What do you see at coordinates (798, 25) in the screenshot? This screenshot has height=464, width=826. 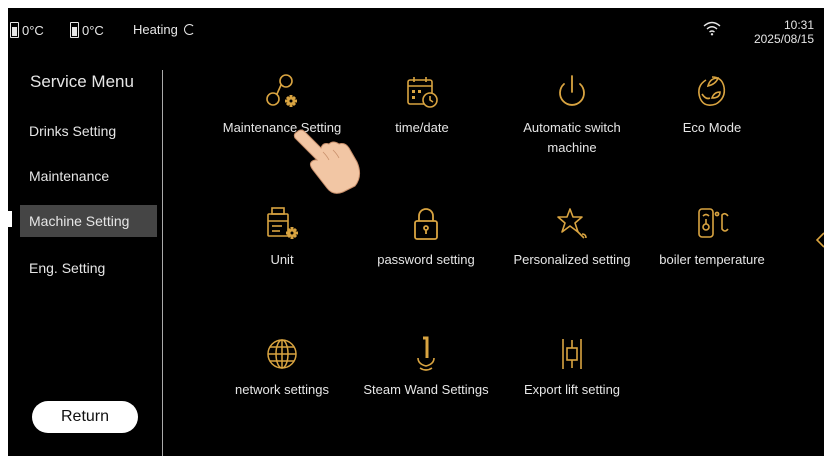 I see `clock-time: 10:31` at bounding box center [798, 25].